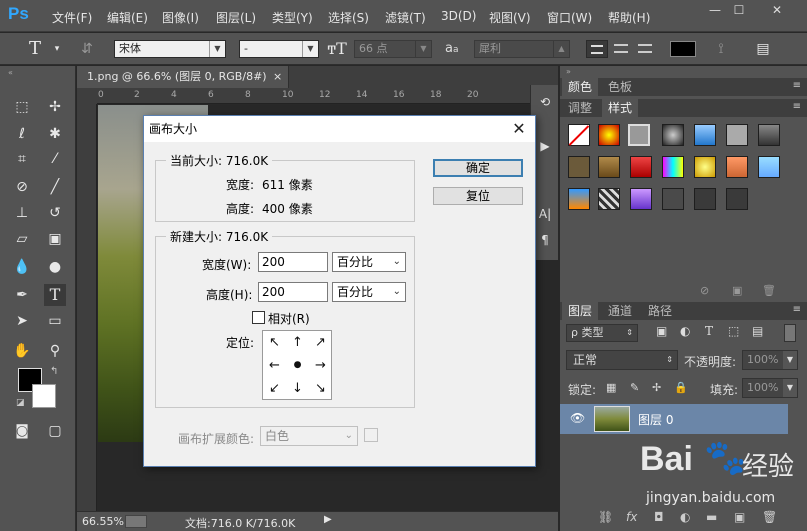  What do you see at coordinates (328, 519) in the screenshot?
I see `status-menu-arrow-icon: ▶` at bounding box center [328, 519].